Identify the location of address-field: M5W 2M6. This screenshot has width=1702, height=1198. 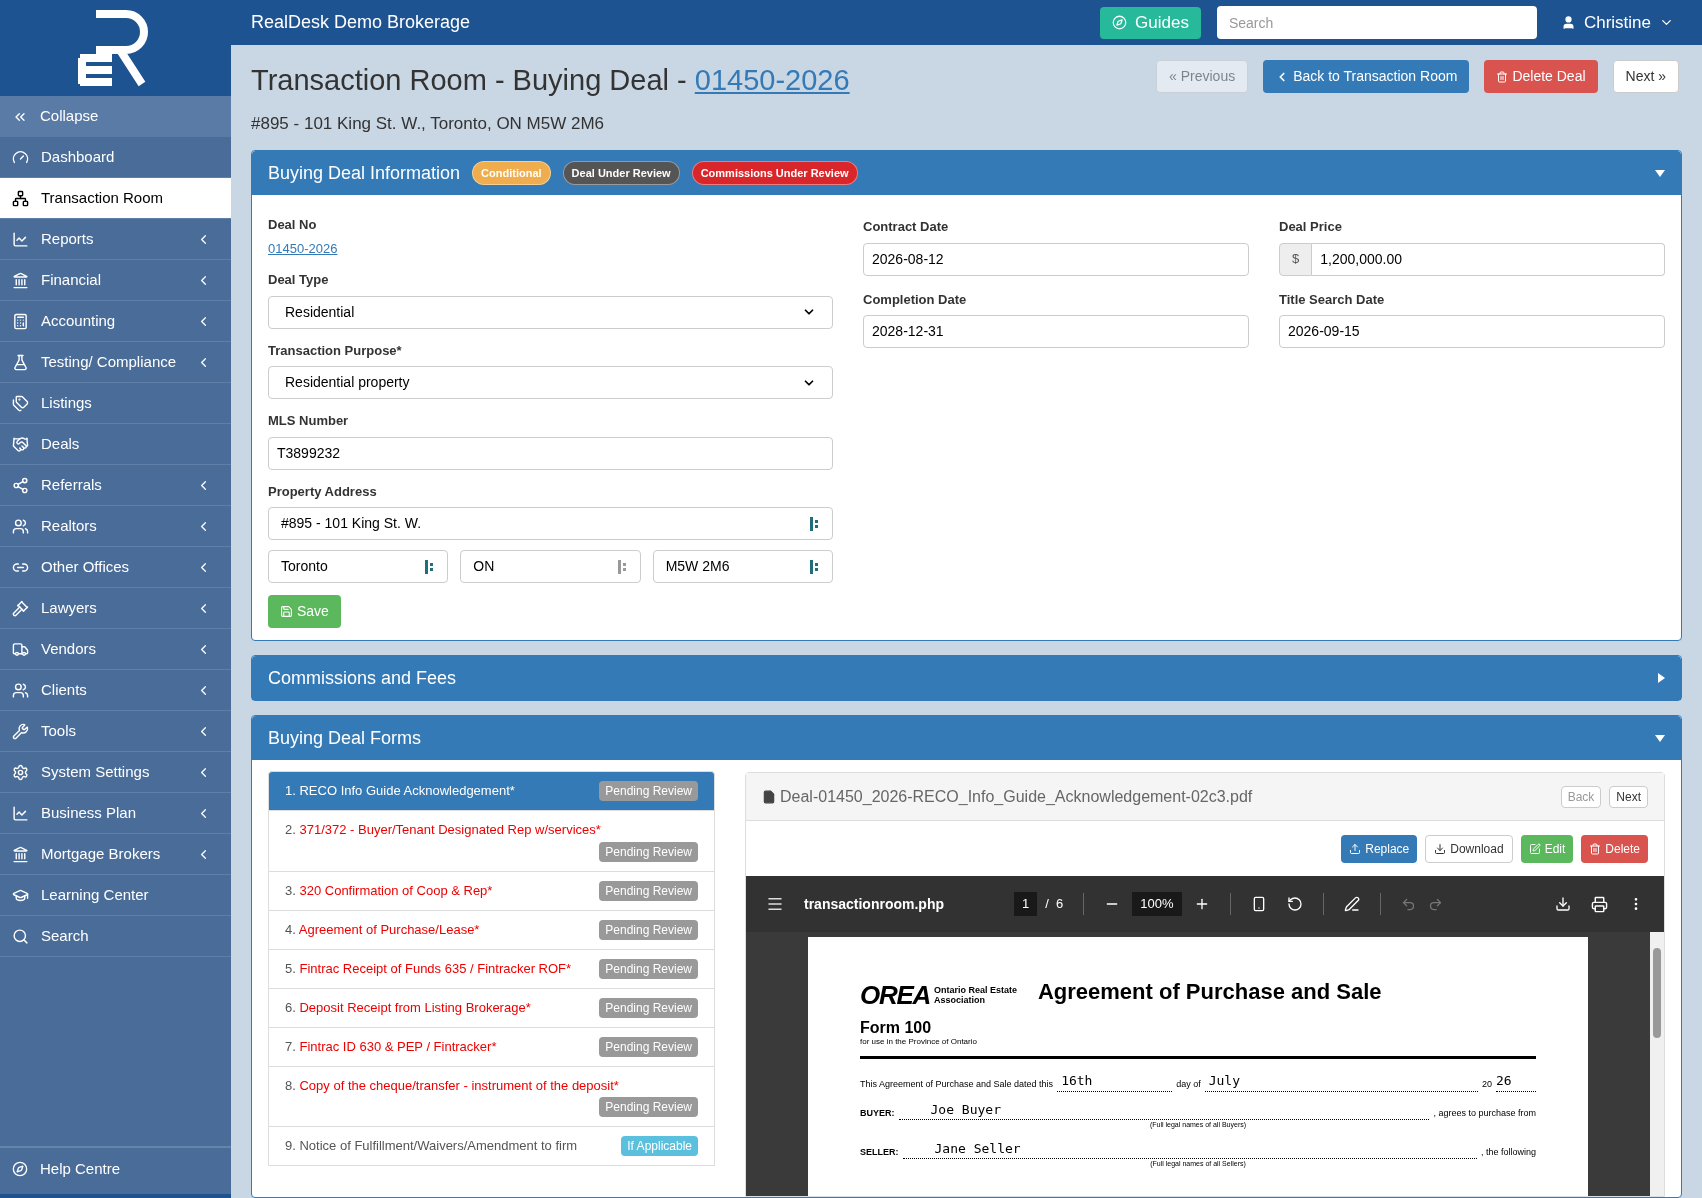
(742, 566).